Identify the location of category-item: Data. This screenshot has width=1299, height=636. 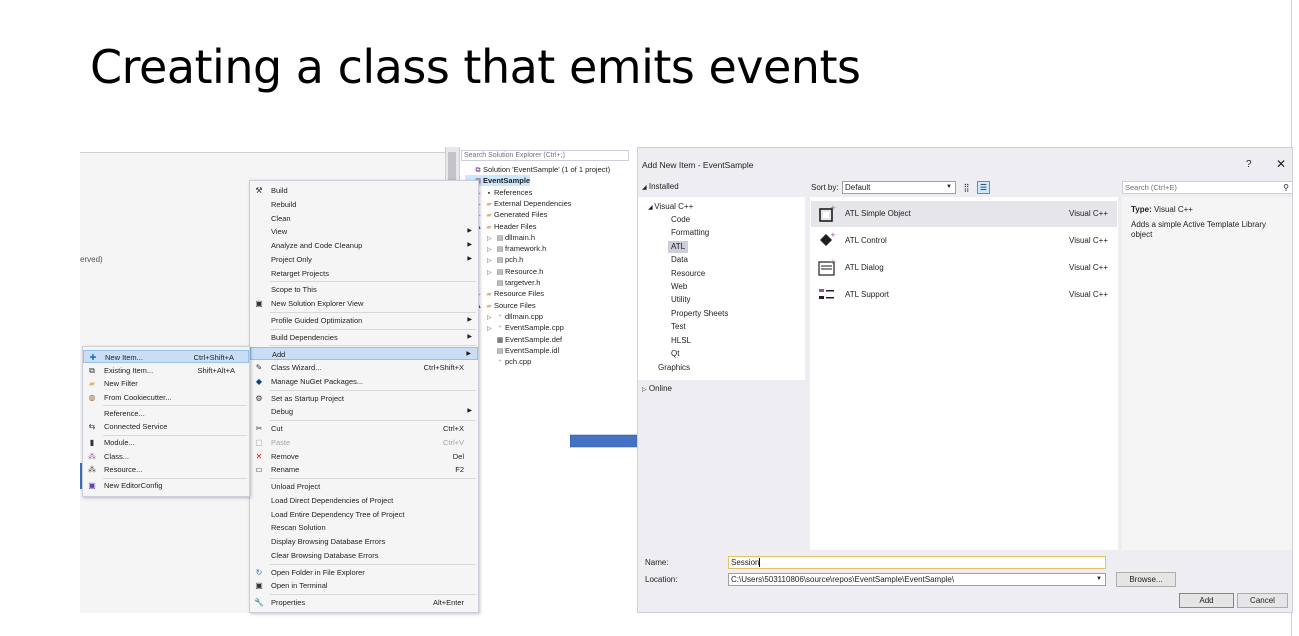
(679, 260).